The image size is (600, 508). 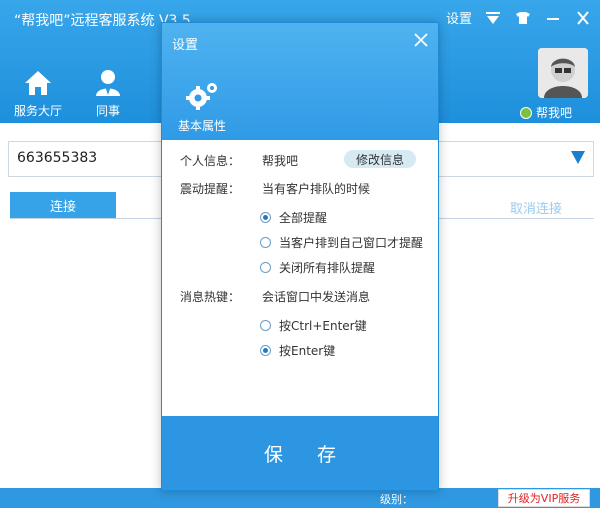 I want to click on edit-info-button: 修改信息, so click(x=380, y=159).